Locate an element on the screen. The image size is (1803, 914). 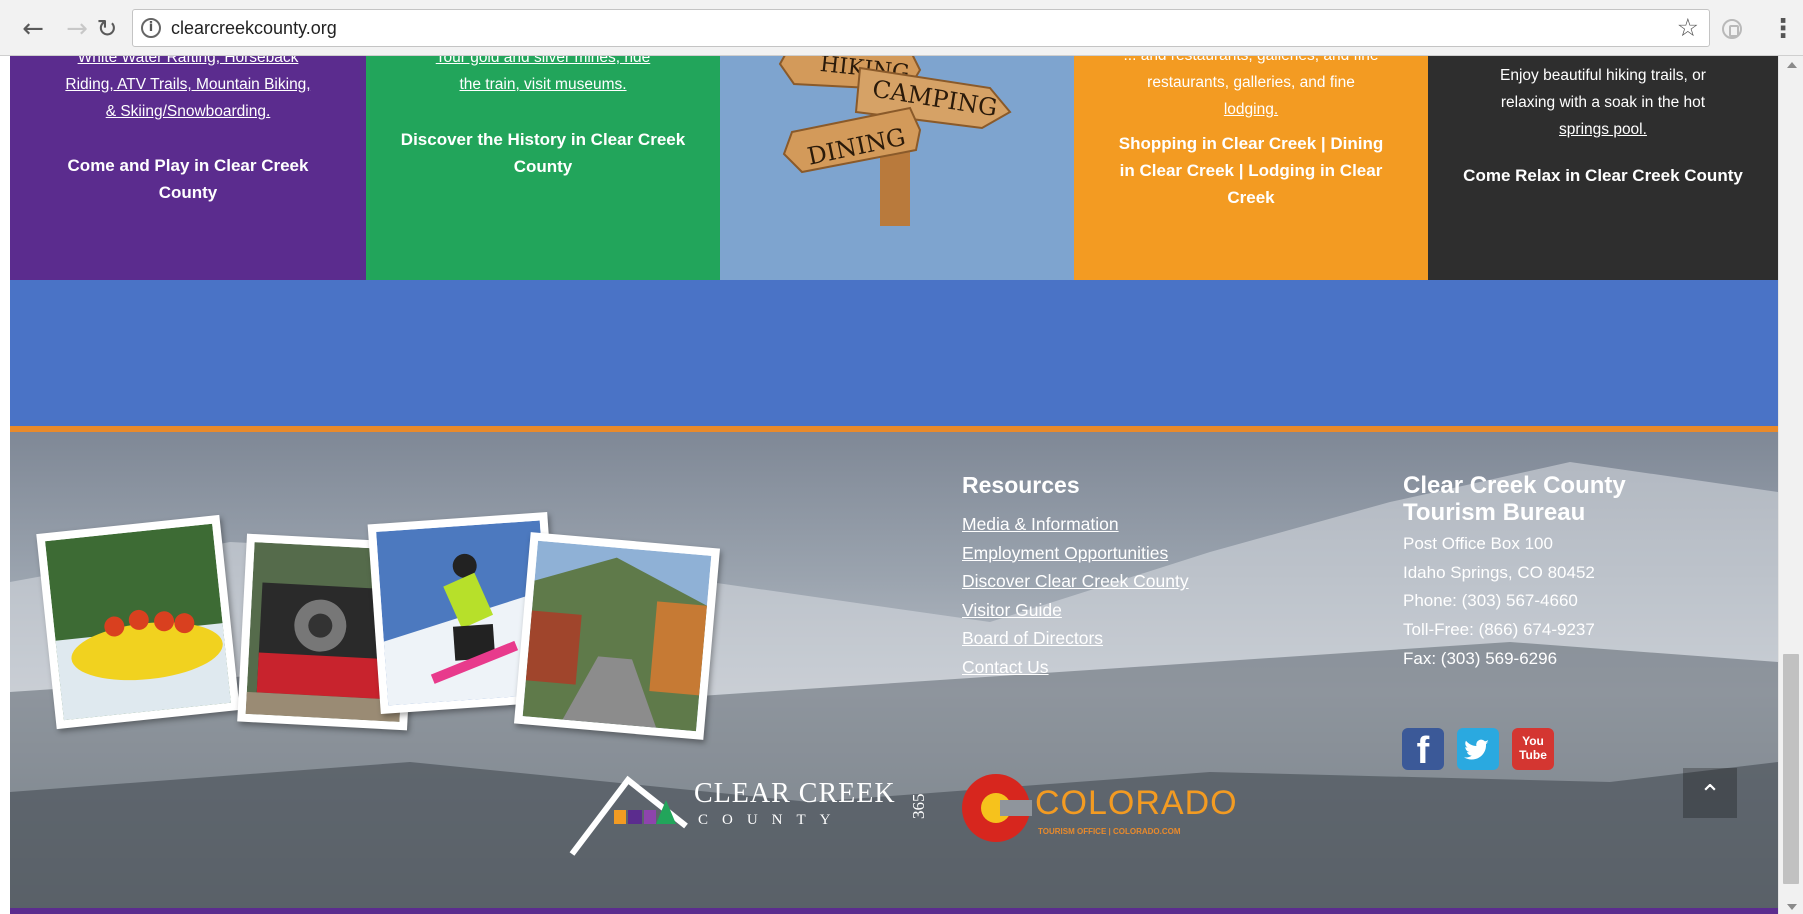
clear-creek-logo-county: COUNTY is located at coordinates (771, 820).